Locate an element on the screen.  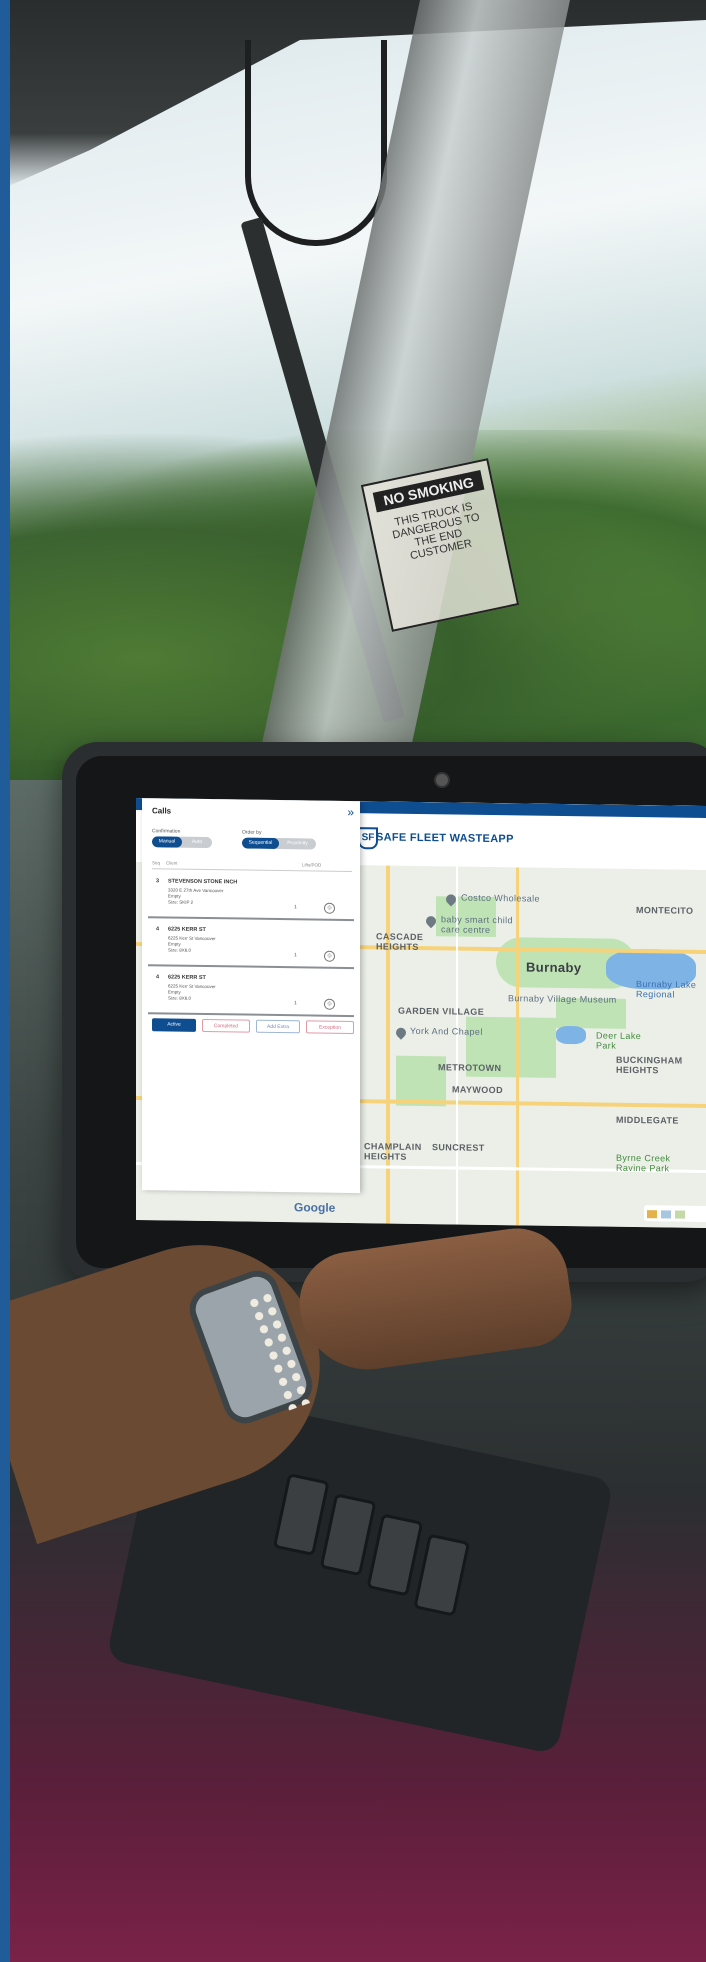
confirmation-toggle: Manual Auto is located at coordinates (182, 842).